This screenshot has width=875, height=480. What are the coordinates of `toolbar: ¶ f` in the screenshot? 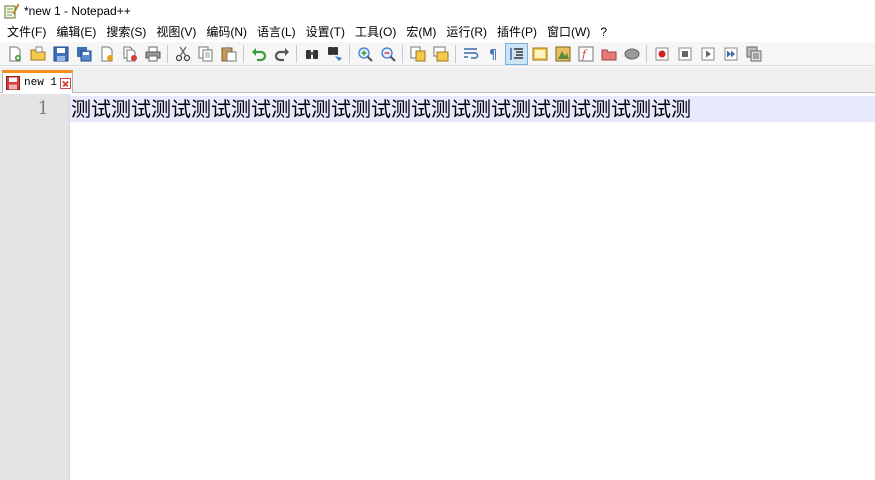 It's located at (437, 54).